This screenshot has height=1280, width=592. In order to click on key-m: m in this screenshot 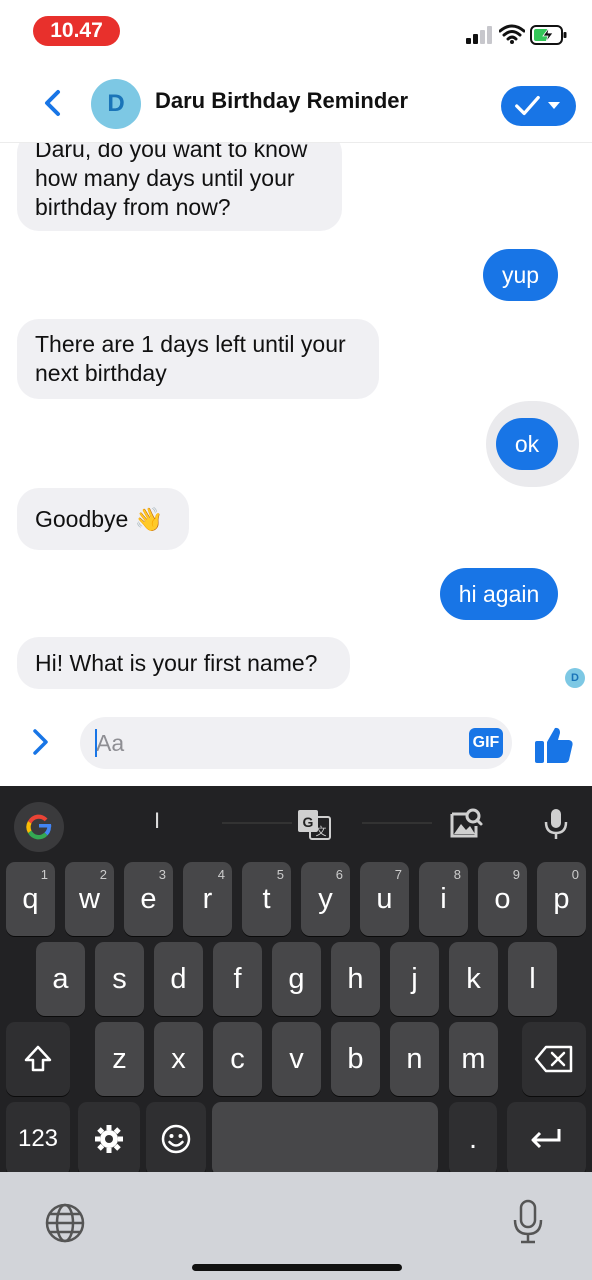, I will do `click(473, 1059)`.